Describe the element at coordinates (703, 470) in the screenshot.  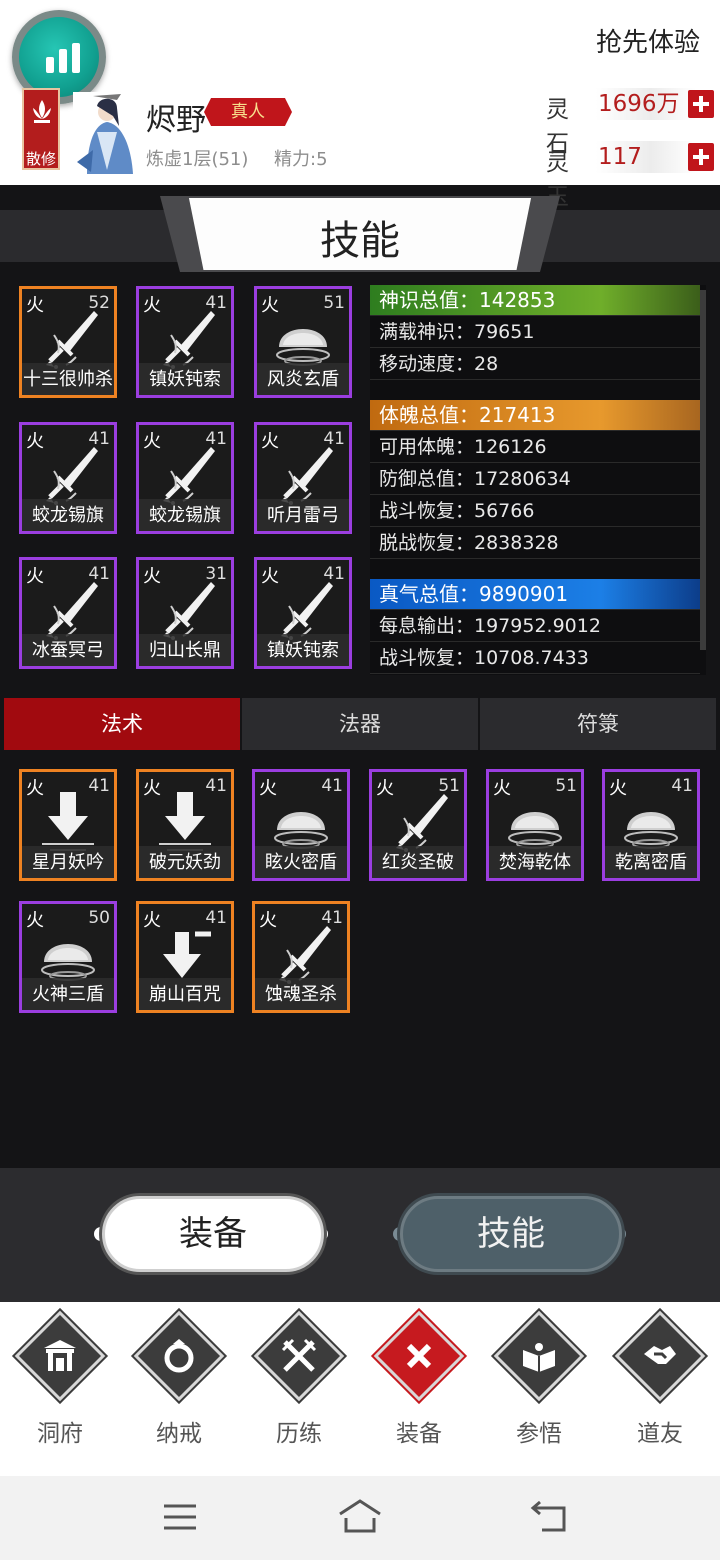
I see `stats-scrollbar` at that location.